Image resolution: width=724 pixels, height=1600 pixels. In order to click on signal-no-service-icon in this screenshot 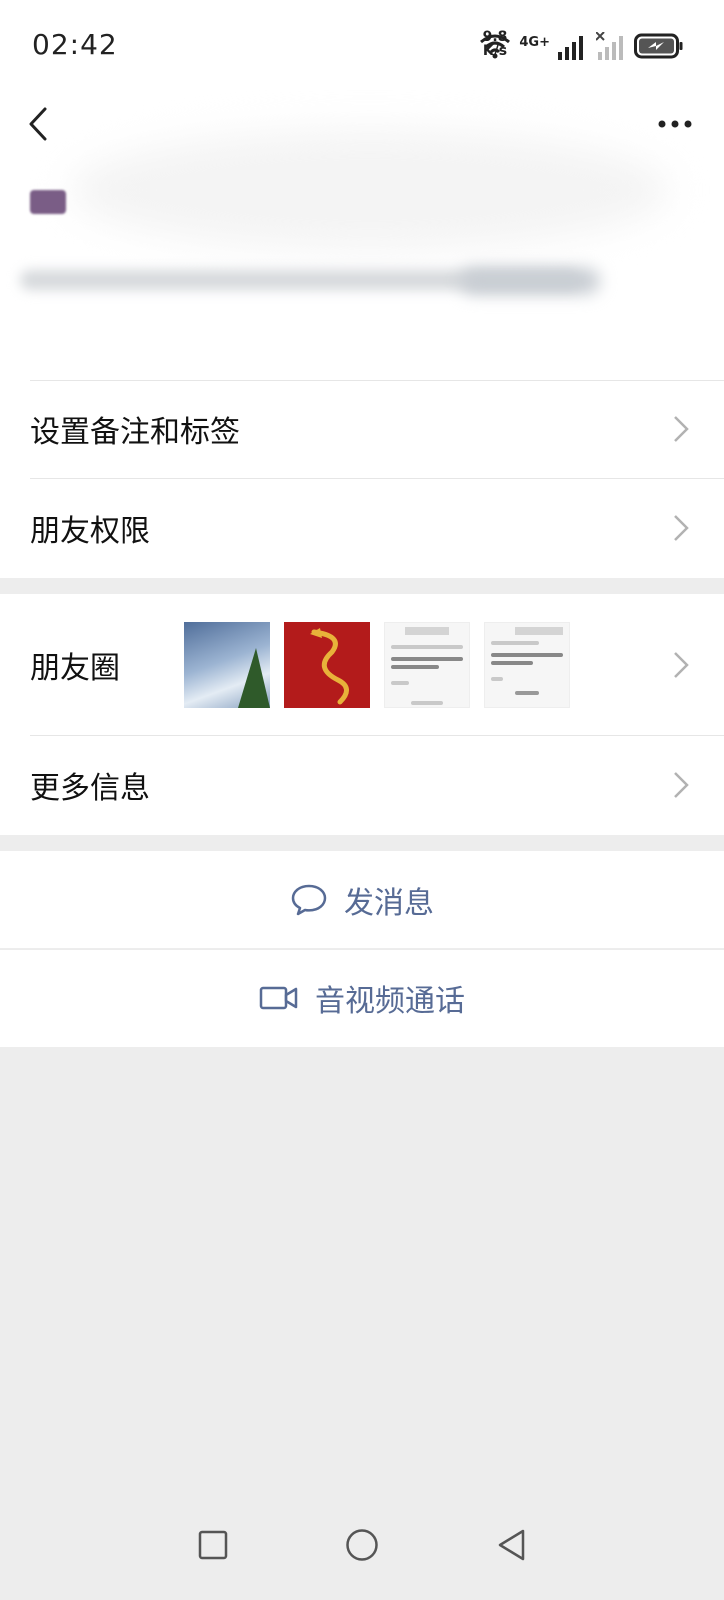, I will do `click(609, 46)`.